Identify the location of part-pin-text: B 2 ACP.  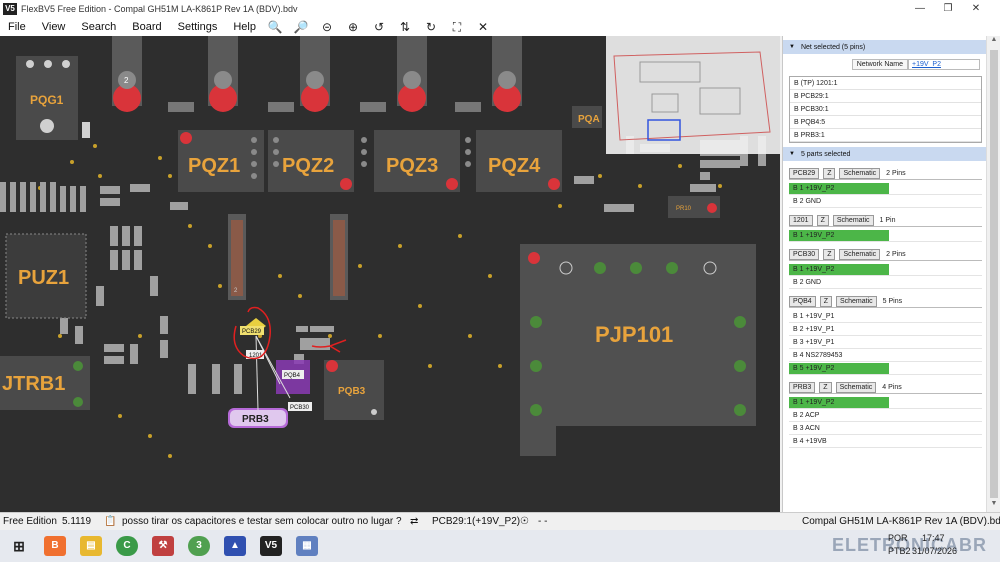
(806, 415).